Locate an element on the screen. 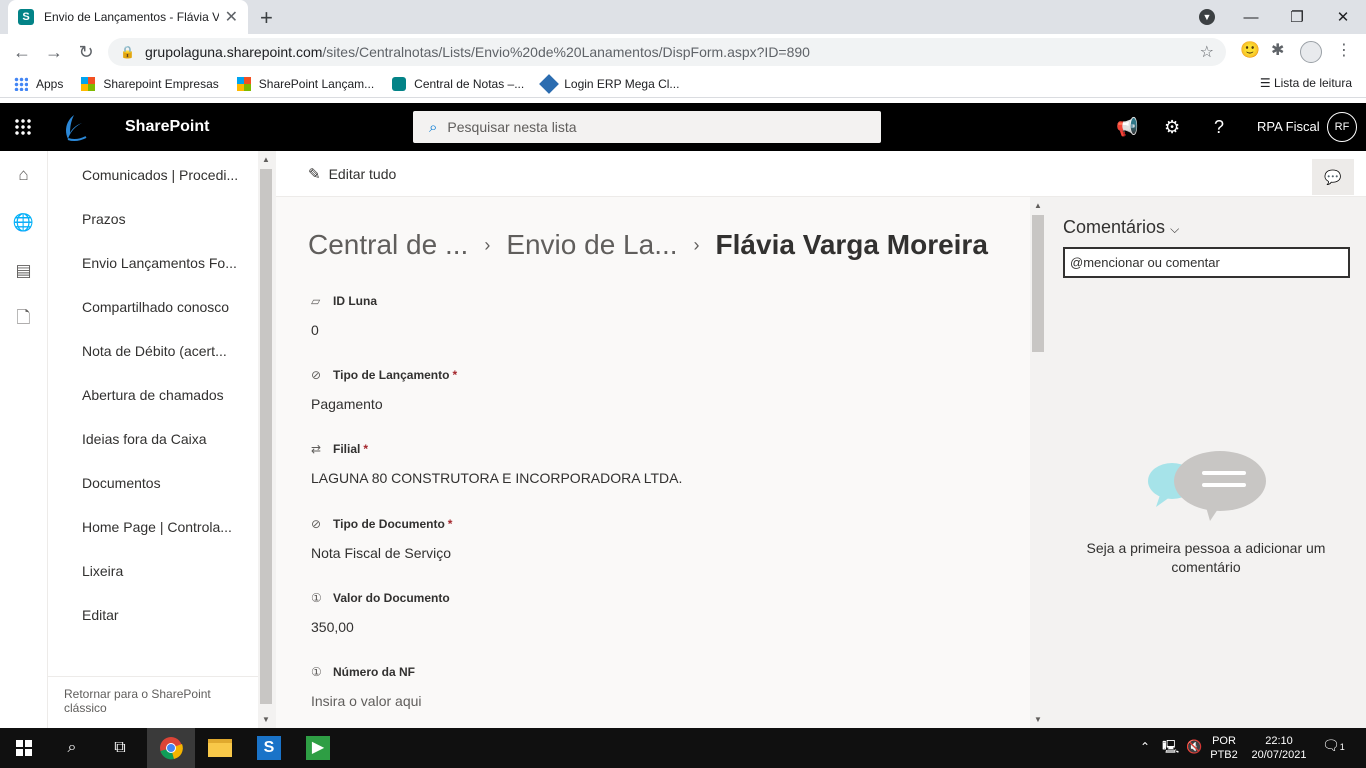 The image size is (1366, 768). profile-icon is located at coordinates (1311, 52).